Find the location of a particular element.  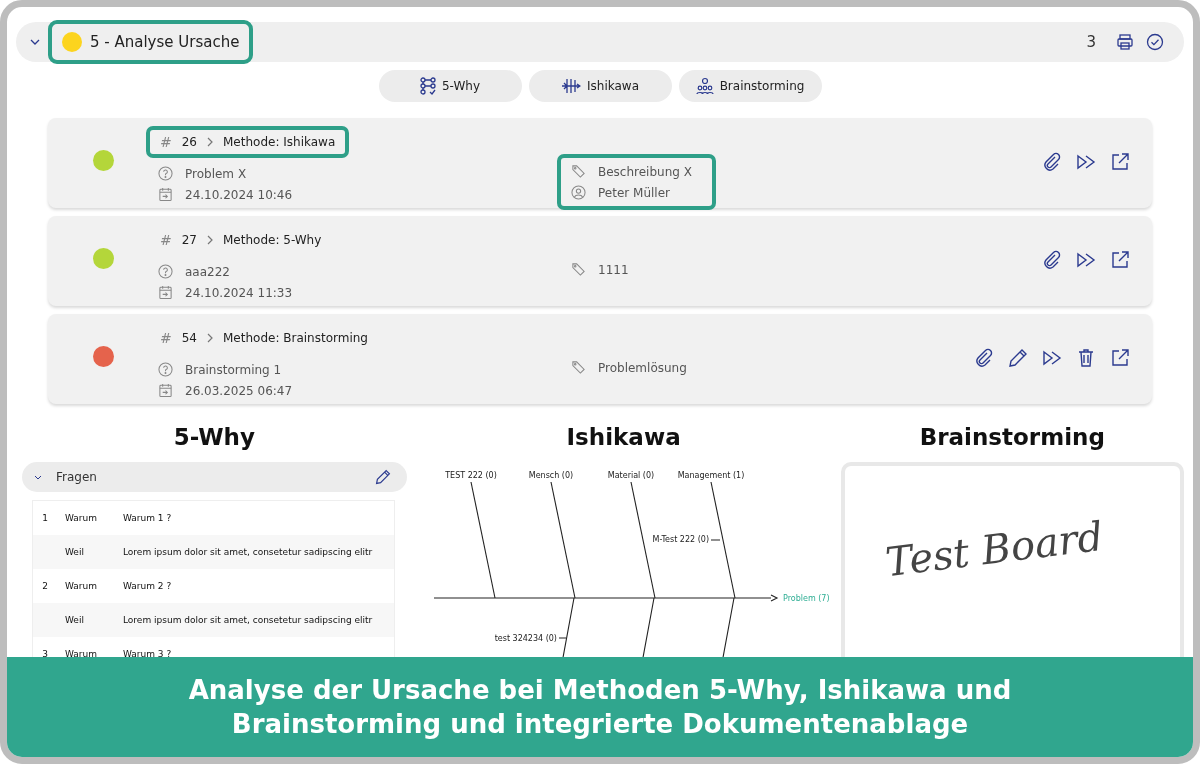

entry-number: 54 is located at coordinates (189, 338).